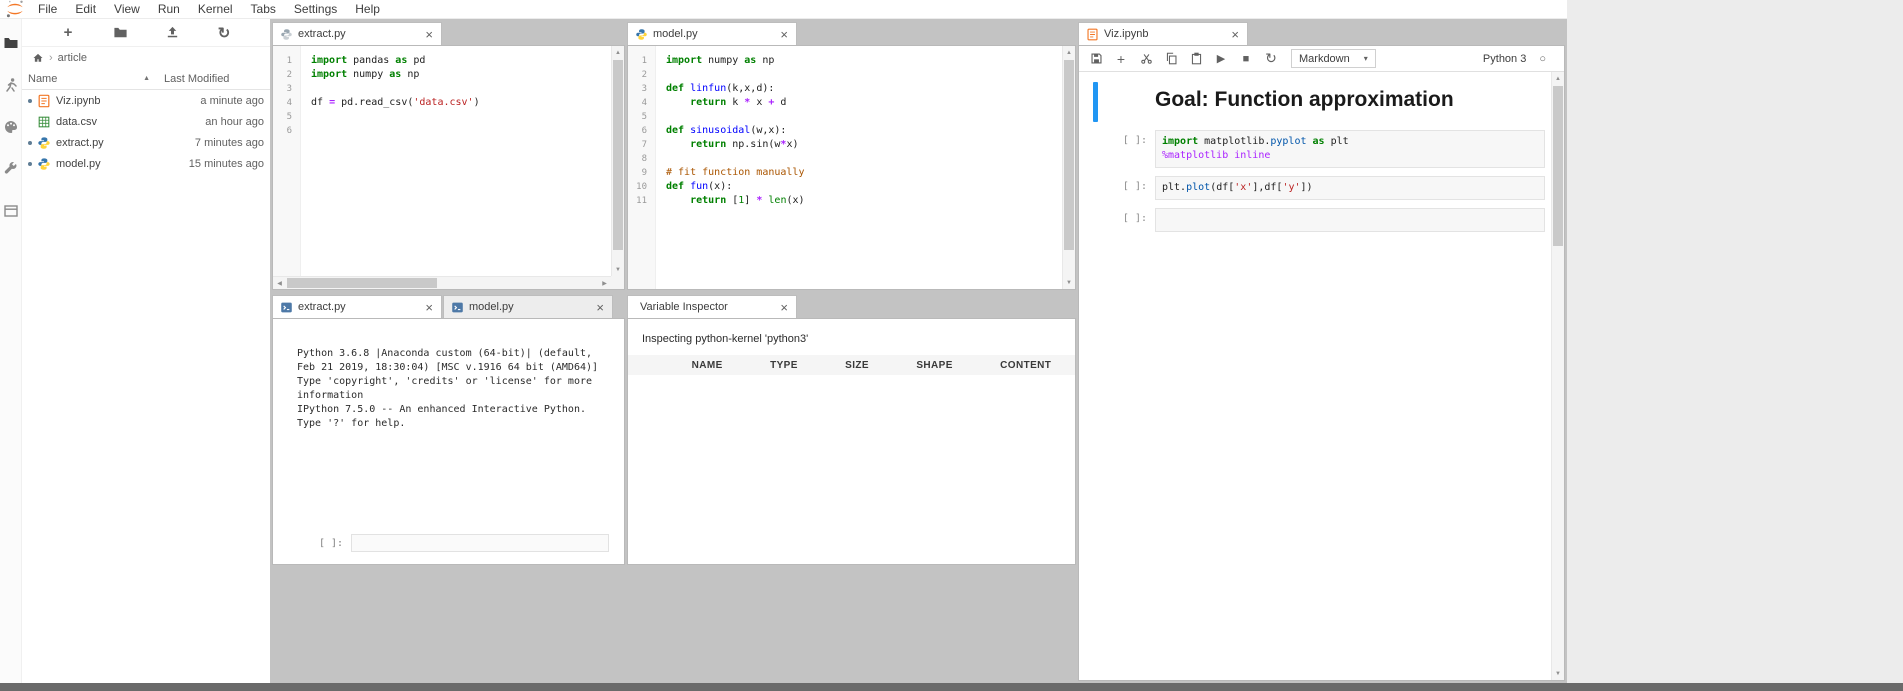 This screenshot has height=691, width=1903. What do you see at coordinates (85, 9) in the screenshot?
I see `menu-edit: Edit` at bounding box center [85, 9].